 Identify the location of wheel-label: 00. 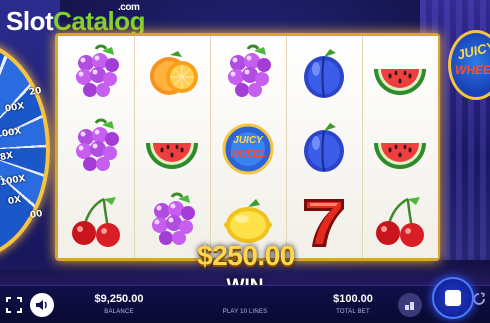
(36, 215).